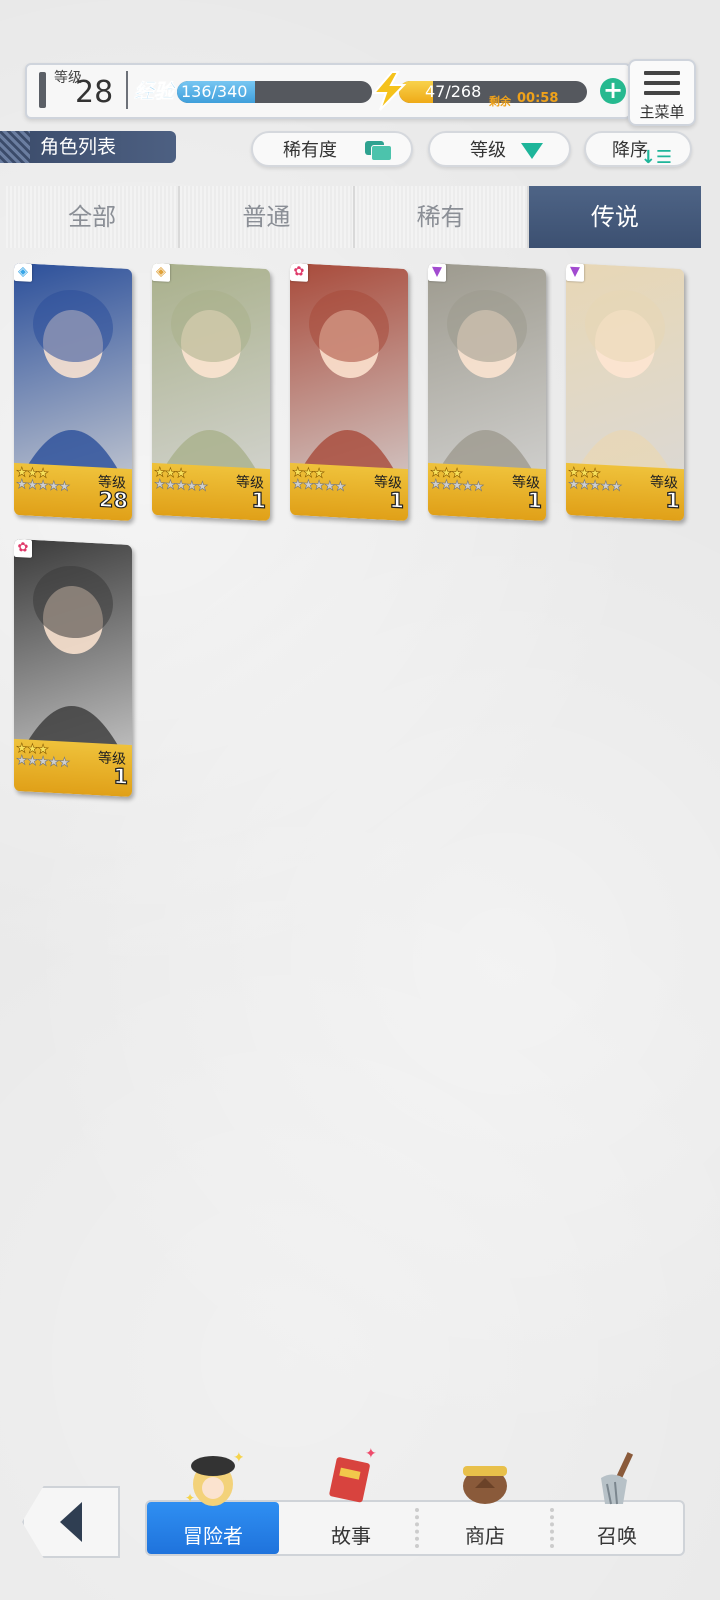  What do you see at coordinates (662, 86) in the screenshot?
I see `hamburger-icon` at bounding box center [662, 86].